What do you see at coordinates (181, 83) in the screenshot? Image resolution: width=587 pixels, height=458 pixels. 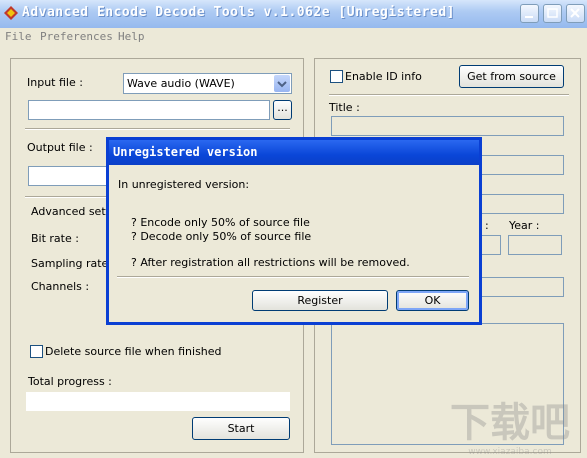 I see `input-type-value: Wave audio (WAVE)` at bounding box center [181, 83].